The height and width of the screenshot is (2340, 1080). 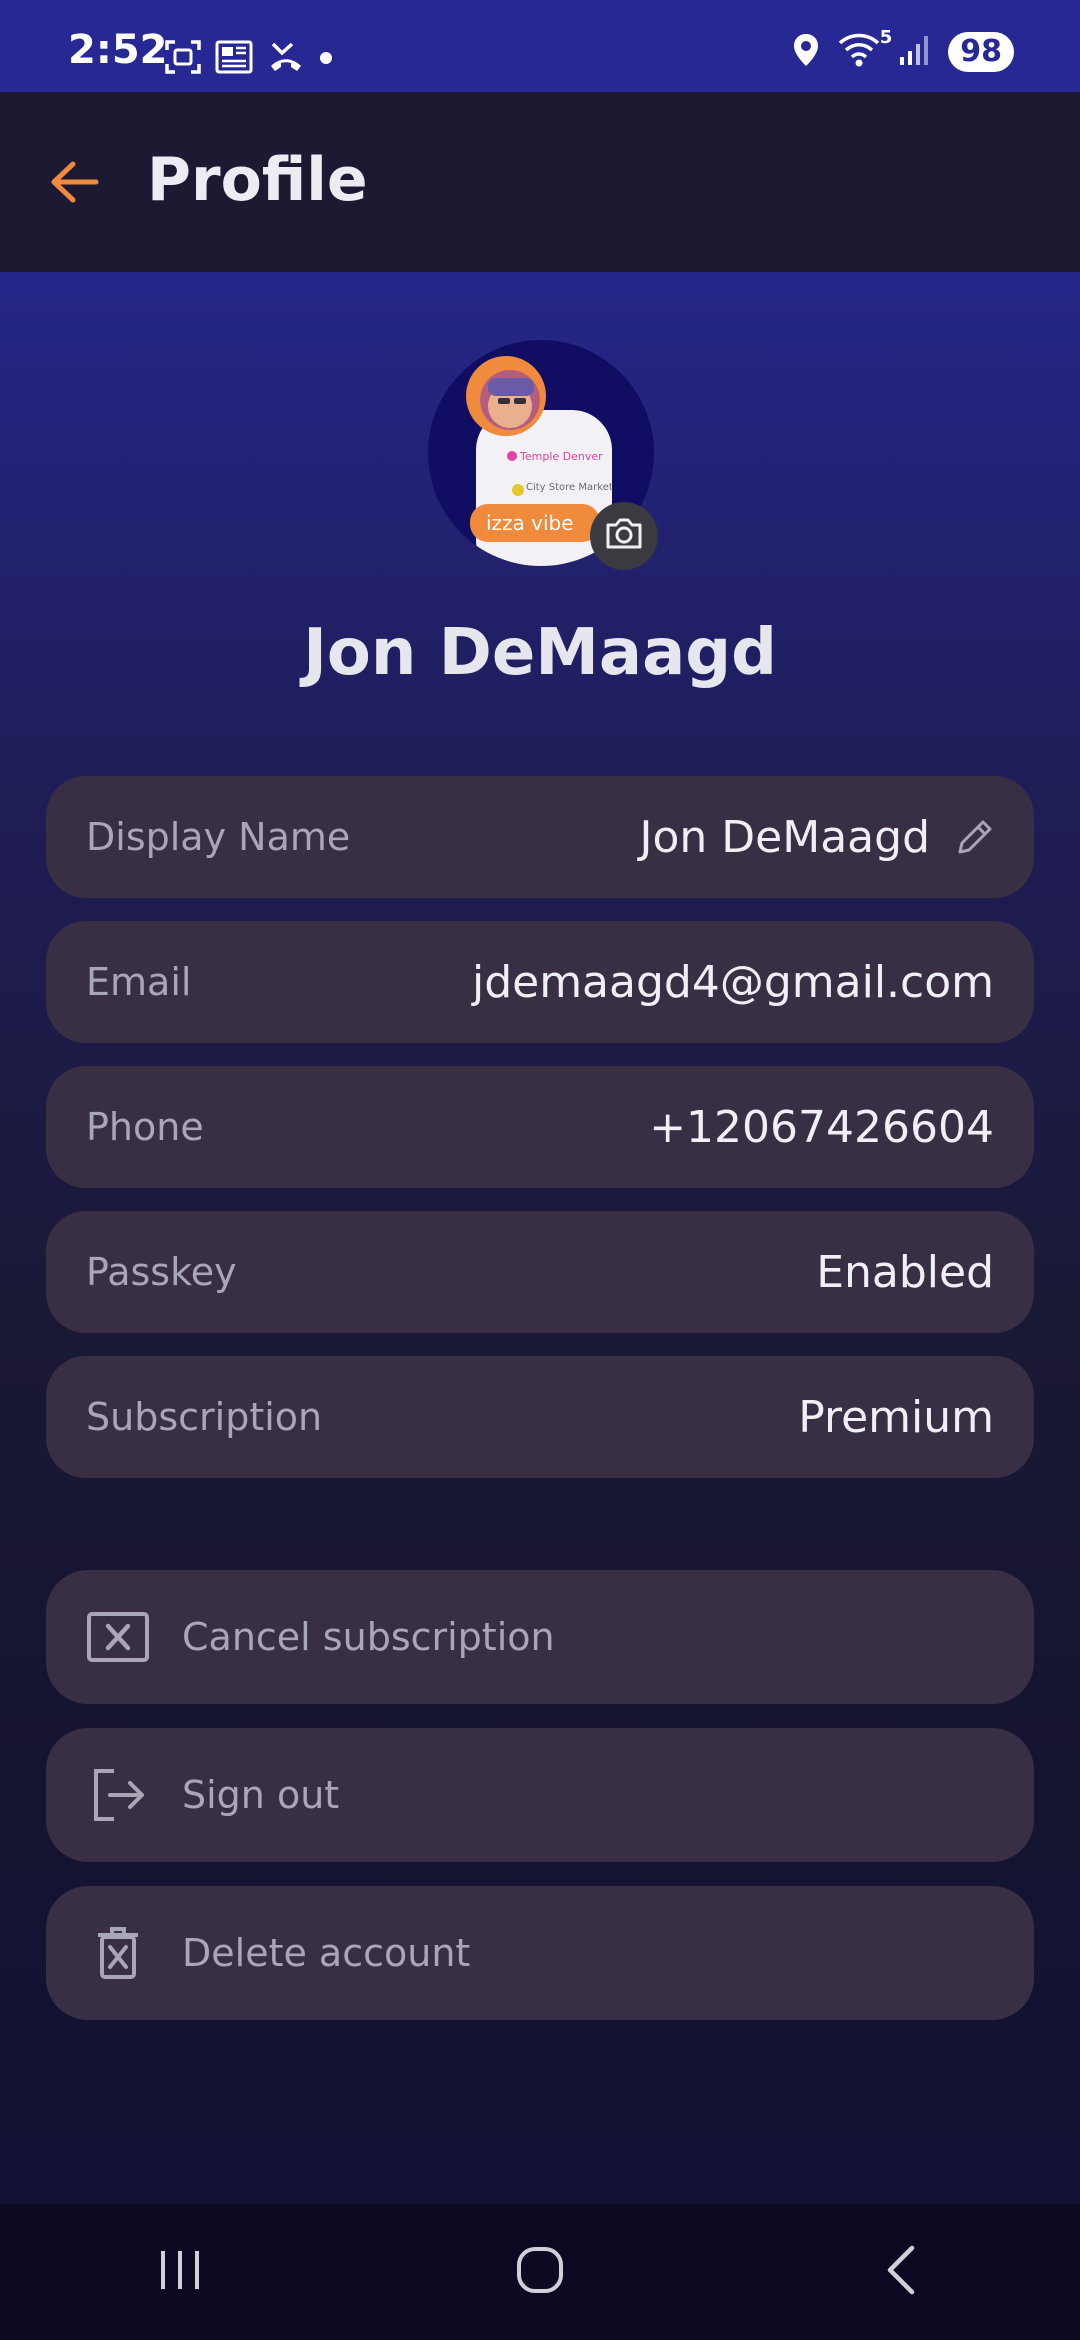 What do you see at coordinates (896, 1417) in the screenshot?
I see `subscription-value: Premium` at bounding box center [896, 1417].